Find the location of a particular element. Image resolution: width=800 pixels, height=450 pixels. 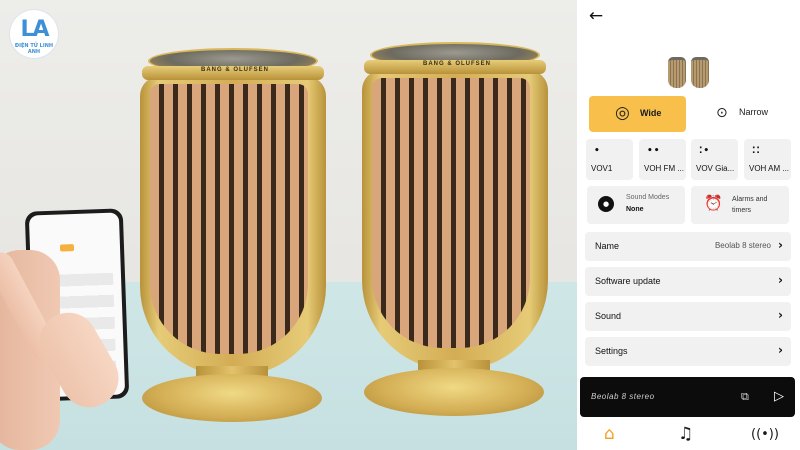

alarms-timers-card: ⏰ Alarms and timers is located at coordinates (740, 205).